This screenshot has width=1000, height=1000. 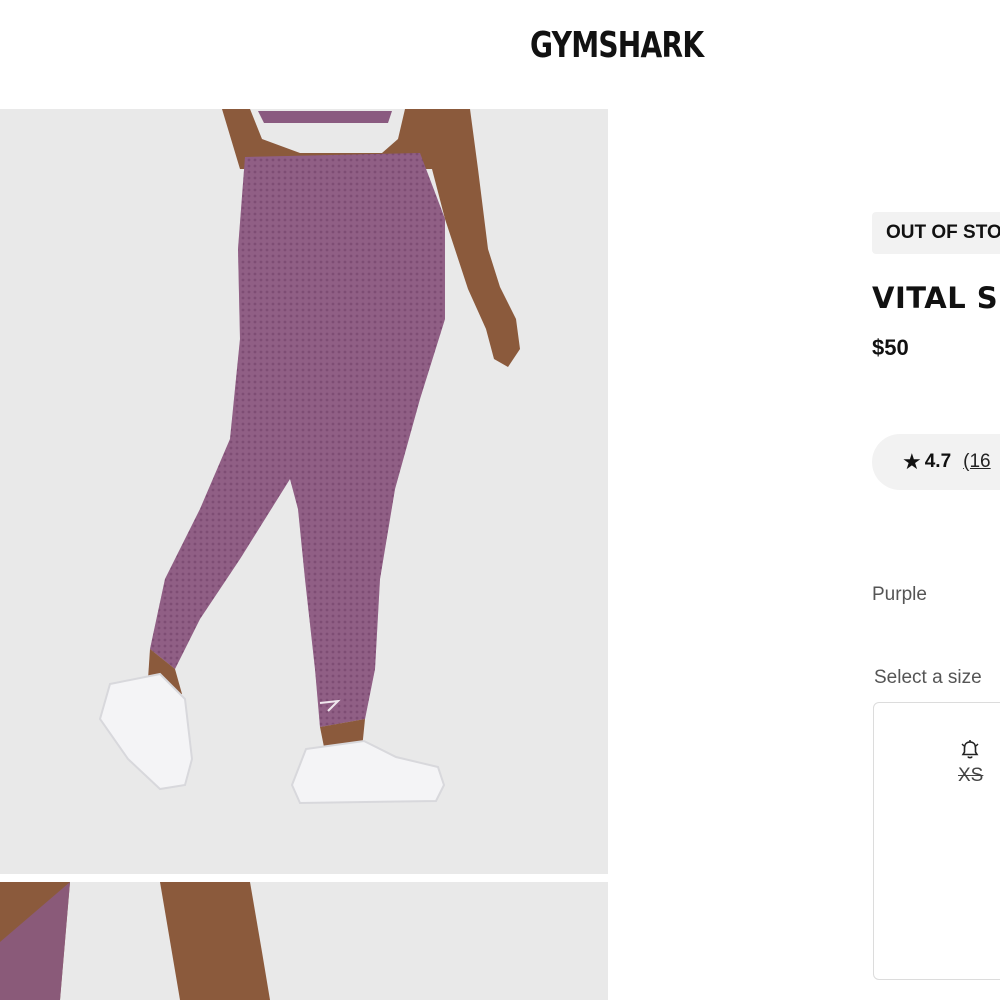 I want to click on size-selector-label: Select a size, so click(x=928, y=677).